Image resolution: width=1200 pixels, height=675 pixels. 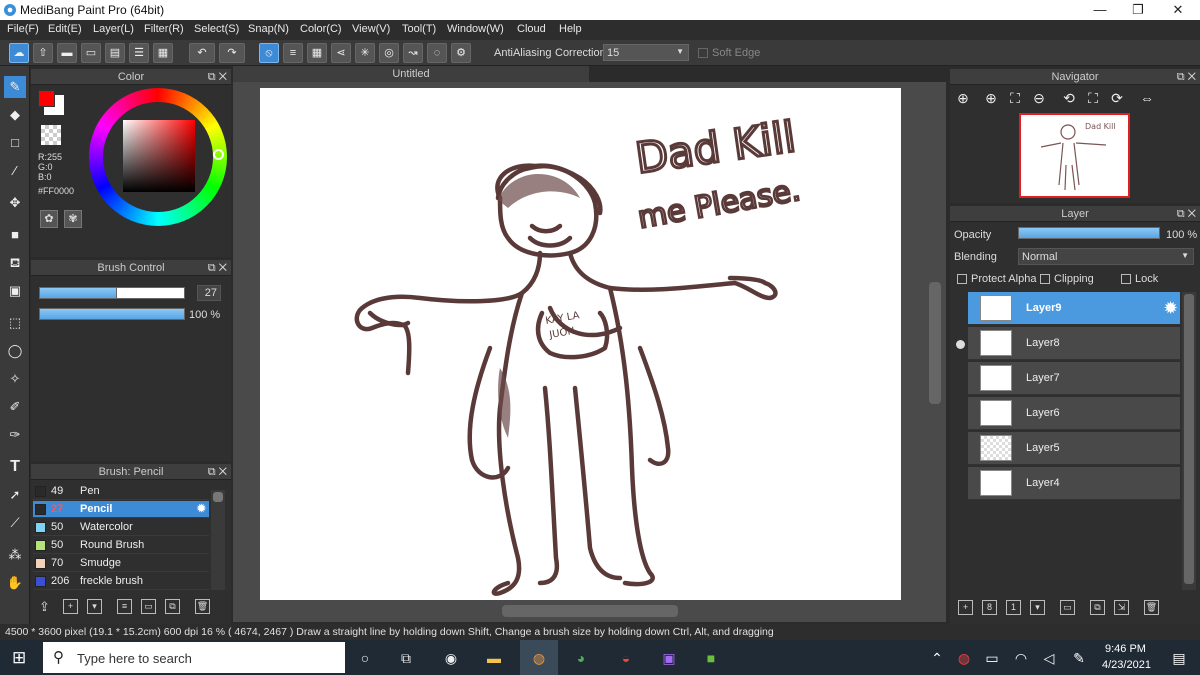 I want to click on fill-rect-tool-icon: ■, so click(x=15, y=235).